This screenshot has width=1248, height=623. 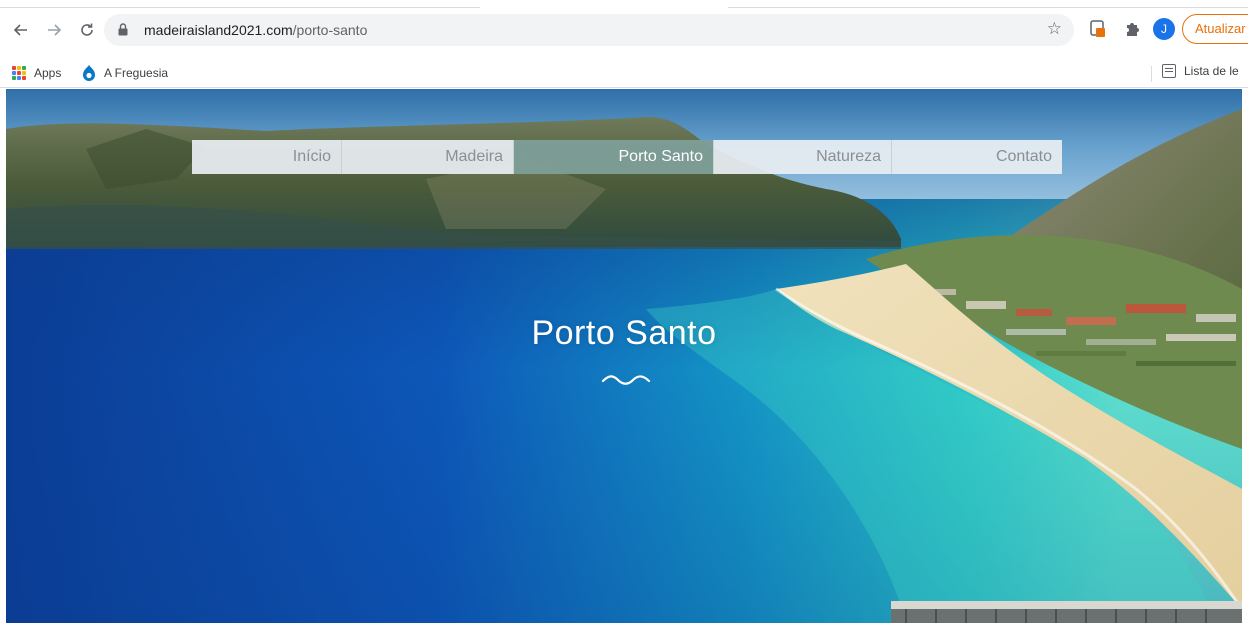 What do you see at coordinates (1054, 29) in the screenshot?
I see `star-icon: ☆` at bounding box center [1054, 29].